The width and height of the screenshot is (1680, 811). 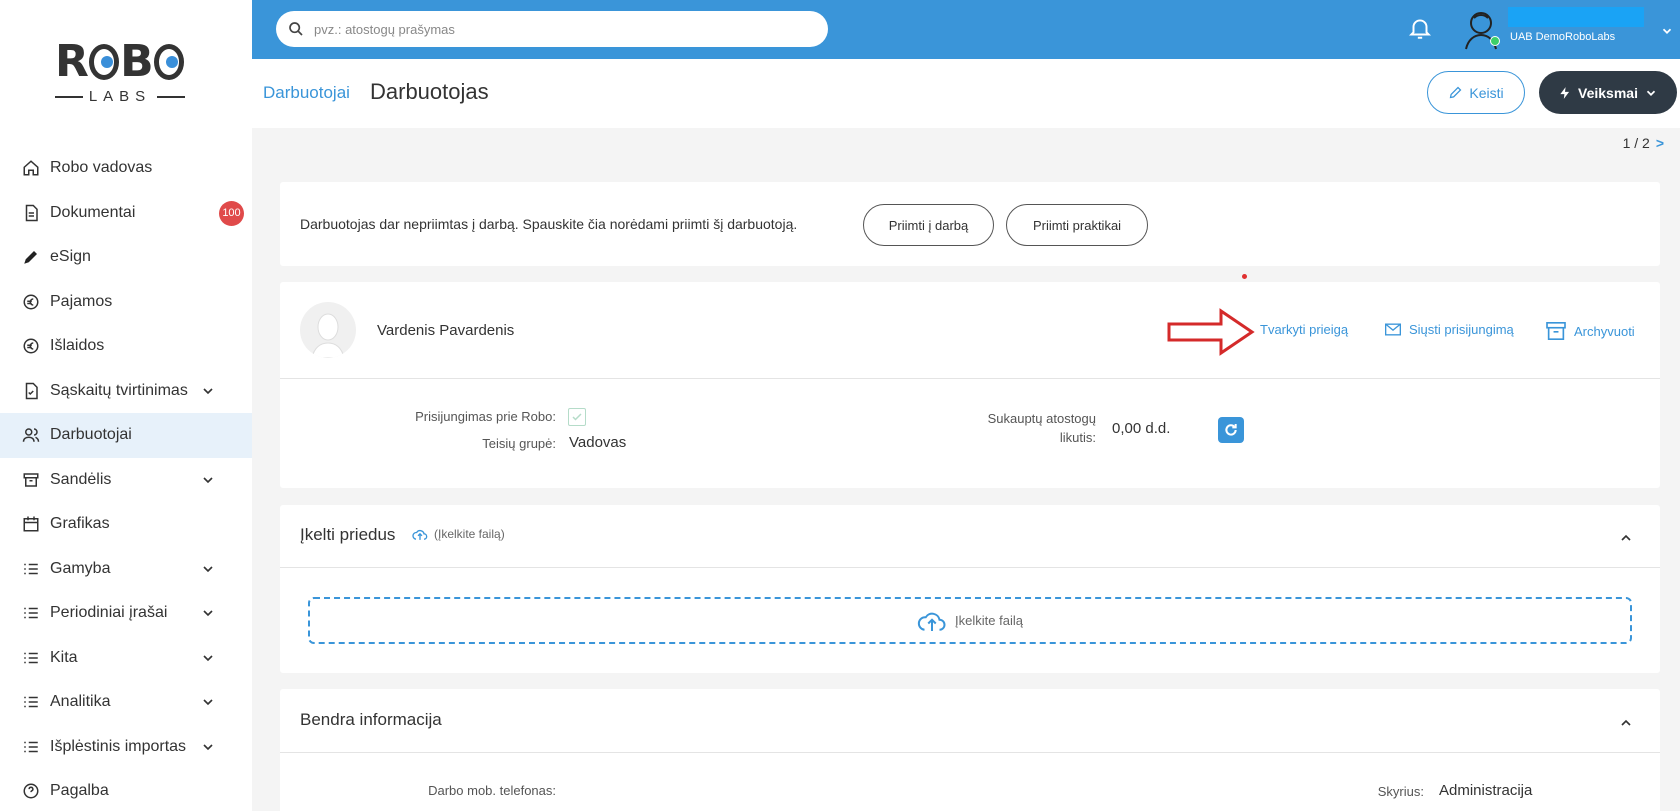 I want to click on sidebar-item-periodiniai-irasai: Periodiniai įrašai, so click(x=126, y=613).